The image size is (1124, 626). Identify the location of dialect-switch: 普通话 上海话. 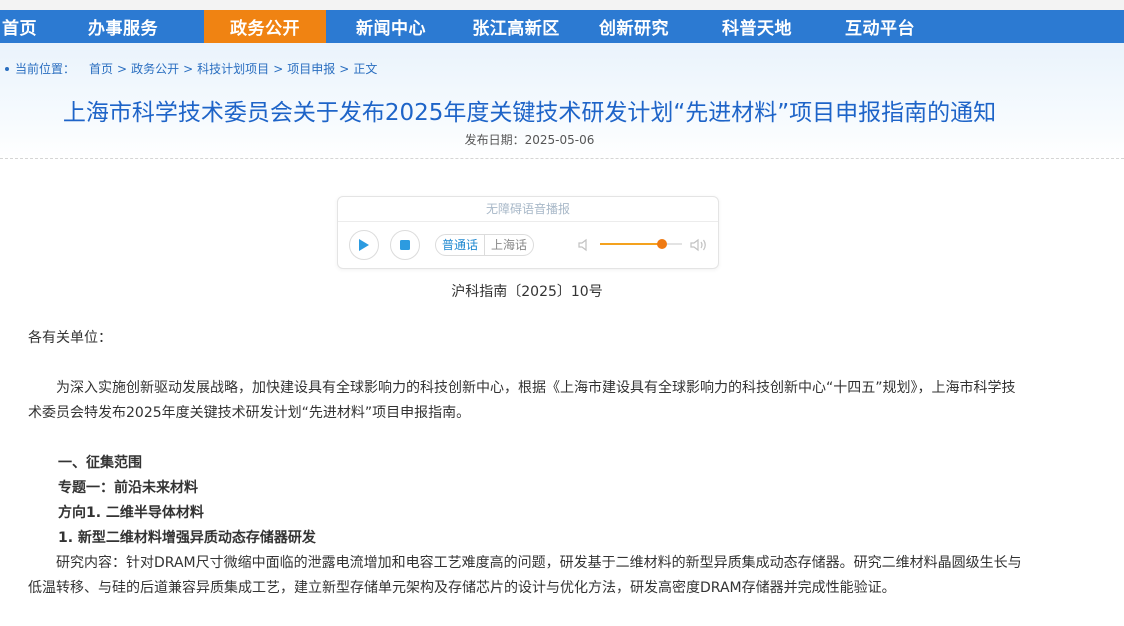
(485, 245).